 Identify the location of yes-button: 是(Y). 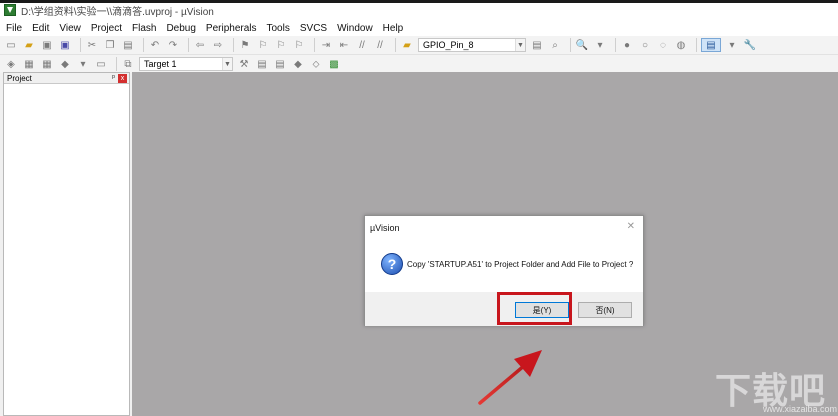
(542, 310).